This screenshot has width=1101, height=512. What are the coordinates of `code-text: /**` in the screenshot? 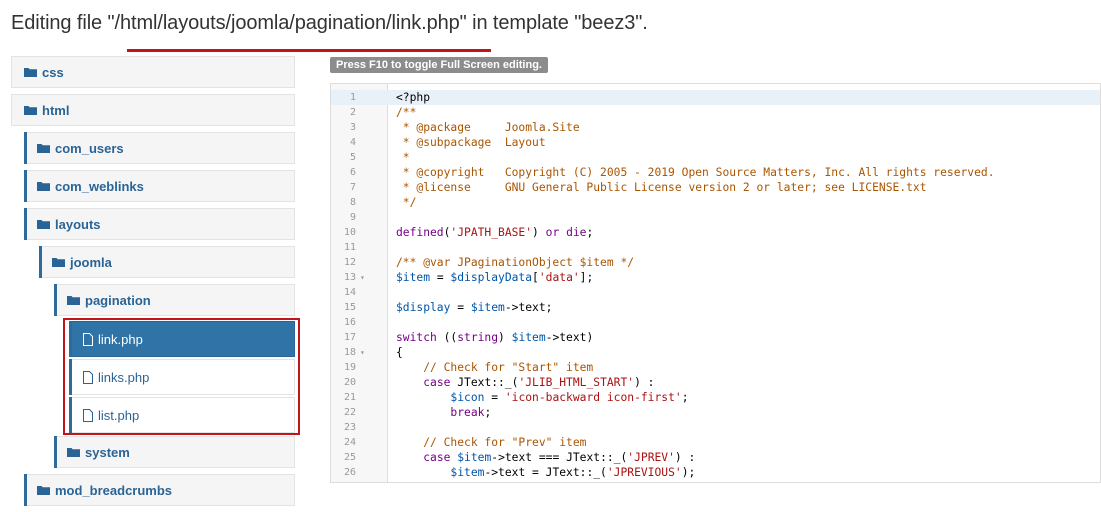 It's located at (406, 112).